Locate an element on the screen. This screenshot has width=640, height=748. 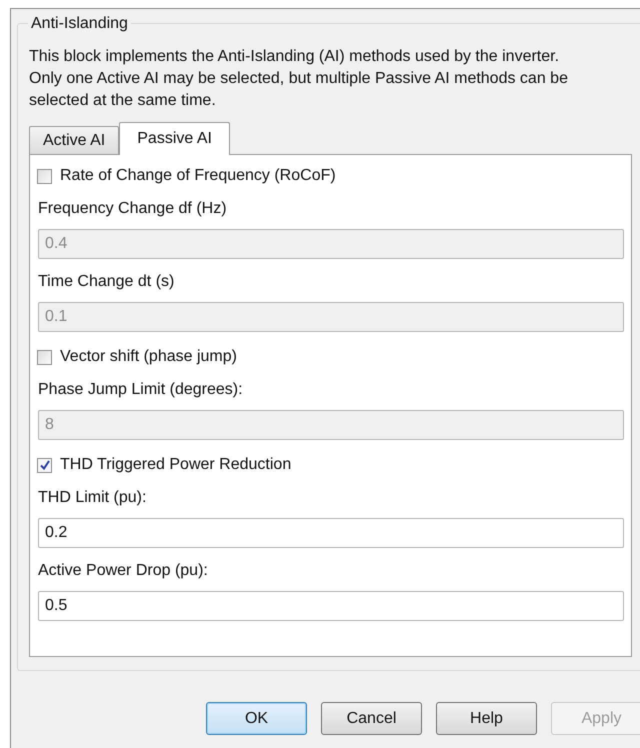
tab: Passive AI is located at coordinates (174, 138).